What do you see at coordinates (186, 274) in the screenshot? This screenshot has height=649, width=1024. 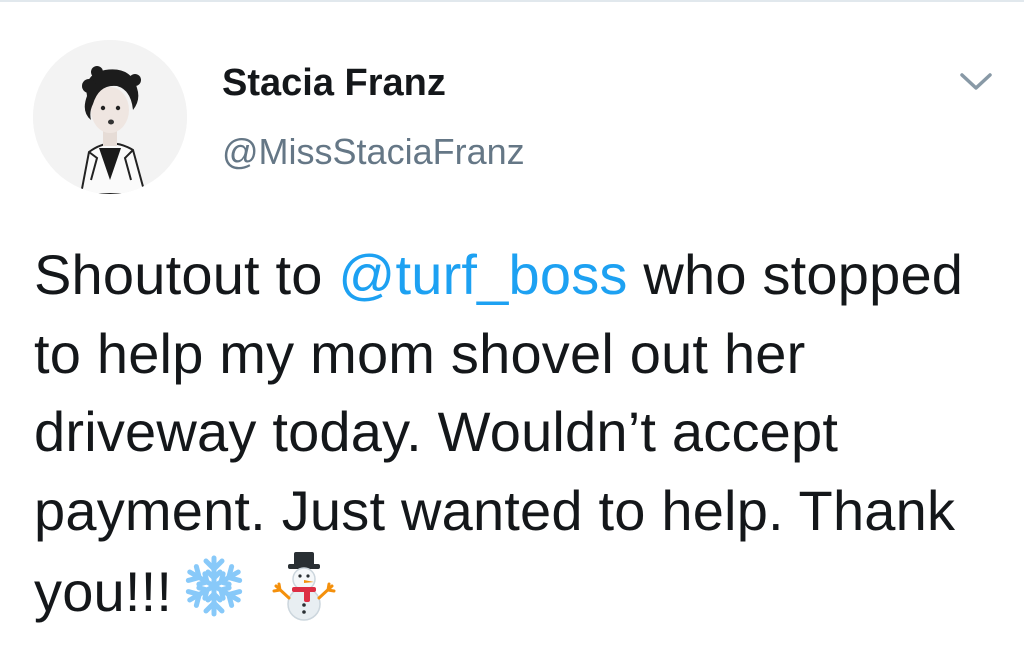 I see `tweet-text-lead: Shoutout to` at bounding box center [186, 274].